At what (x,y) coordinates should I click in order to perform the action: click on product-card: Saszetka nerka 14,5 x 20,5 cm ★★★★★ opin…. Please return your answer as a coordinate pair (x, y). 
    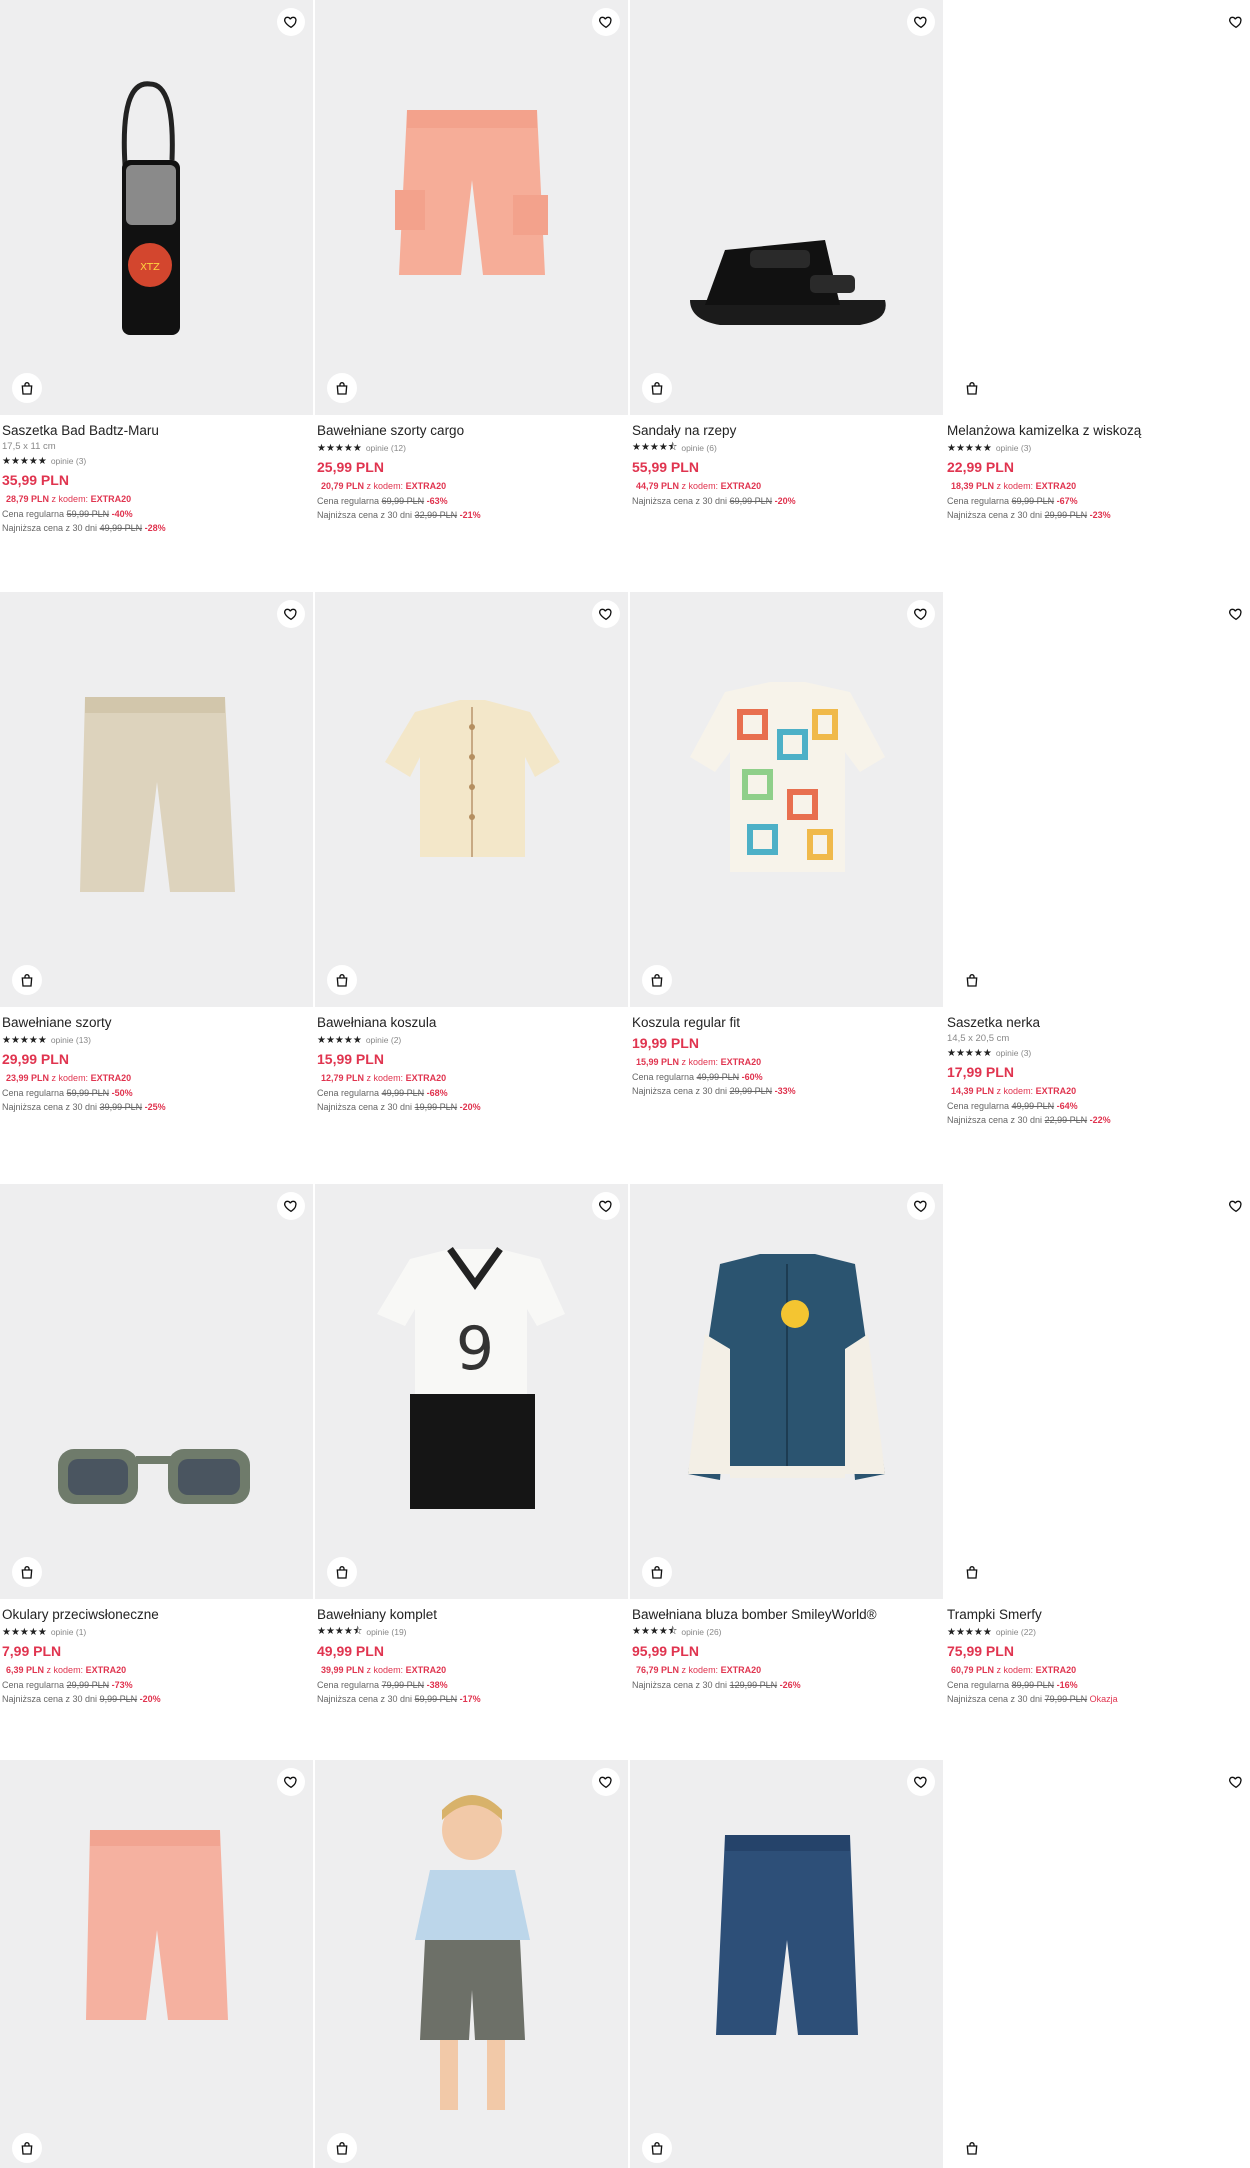
    Looking at the image, I should click on (1097, 859).